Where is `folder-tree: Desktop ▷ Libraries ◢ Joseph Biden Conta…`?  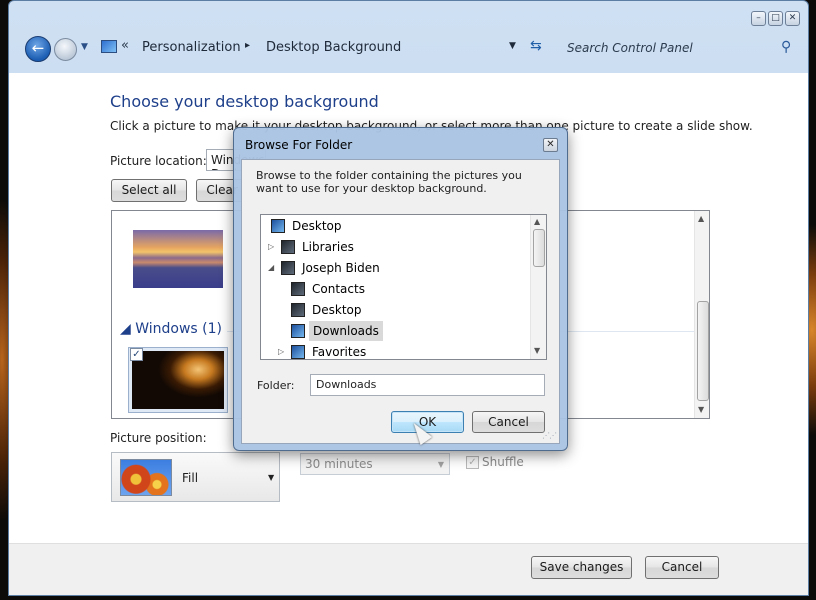
folder-tree: Desktop ▷ Libraries ◢ Joseph Biden Conta… is located at coordinates (403, 287).